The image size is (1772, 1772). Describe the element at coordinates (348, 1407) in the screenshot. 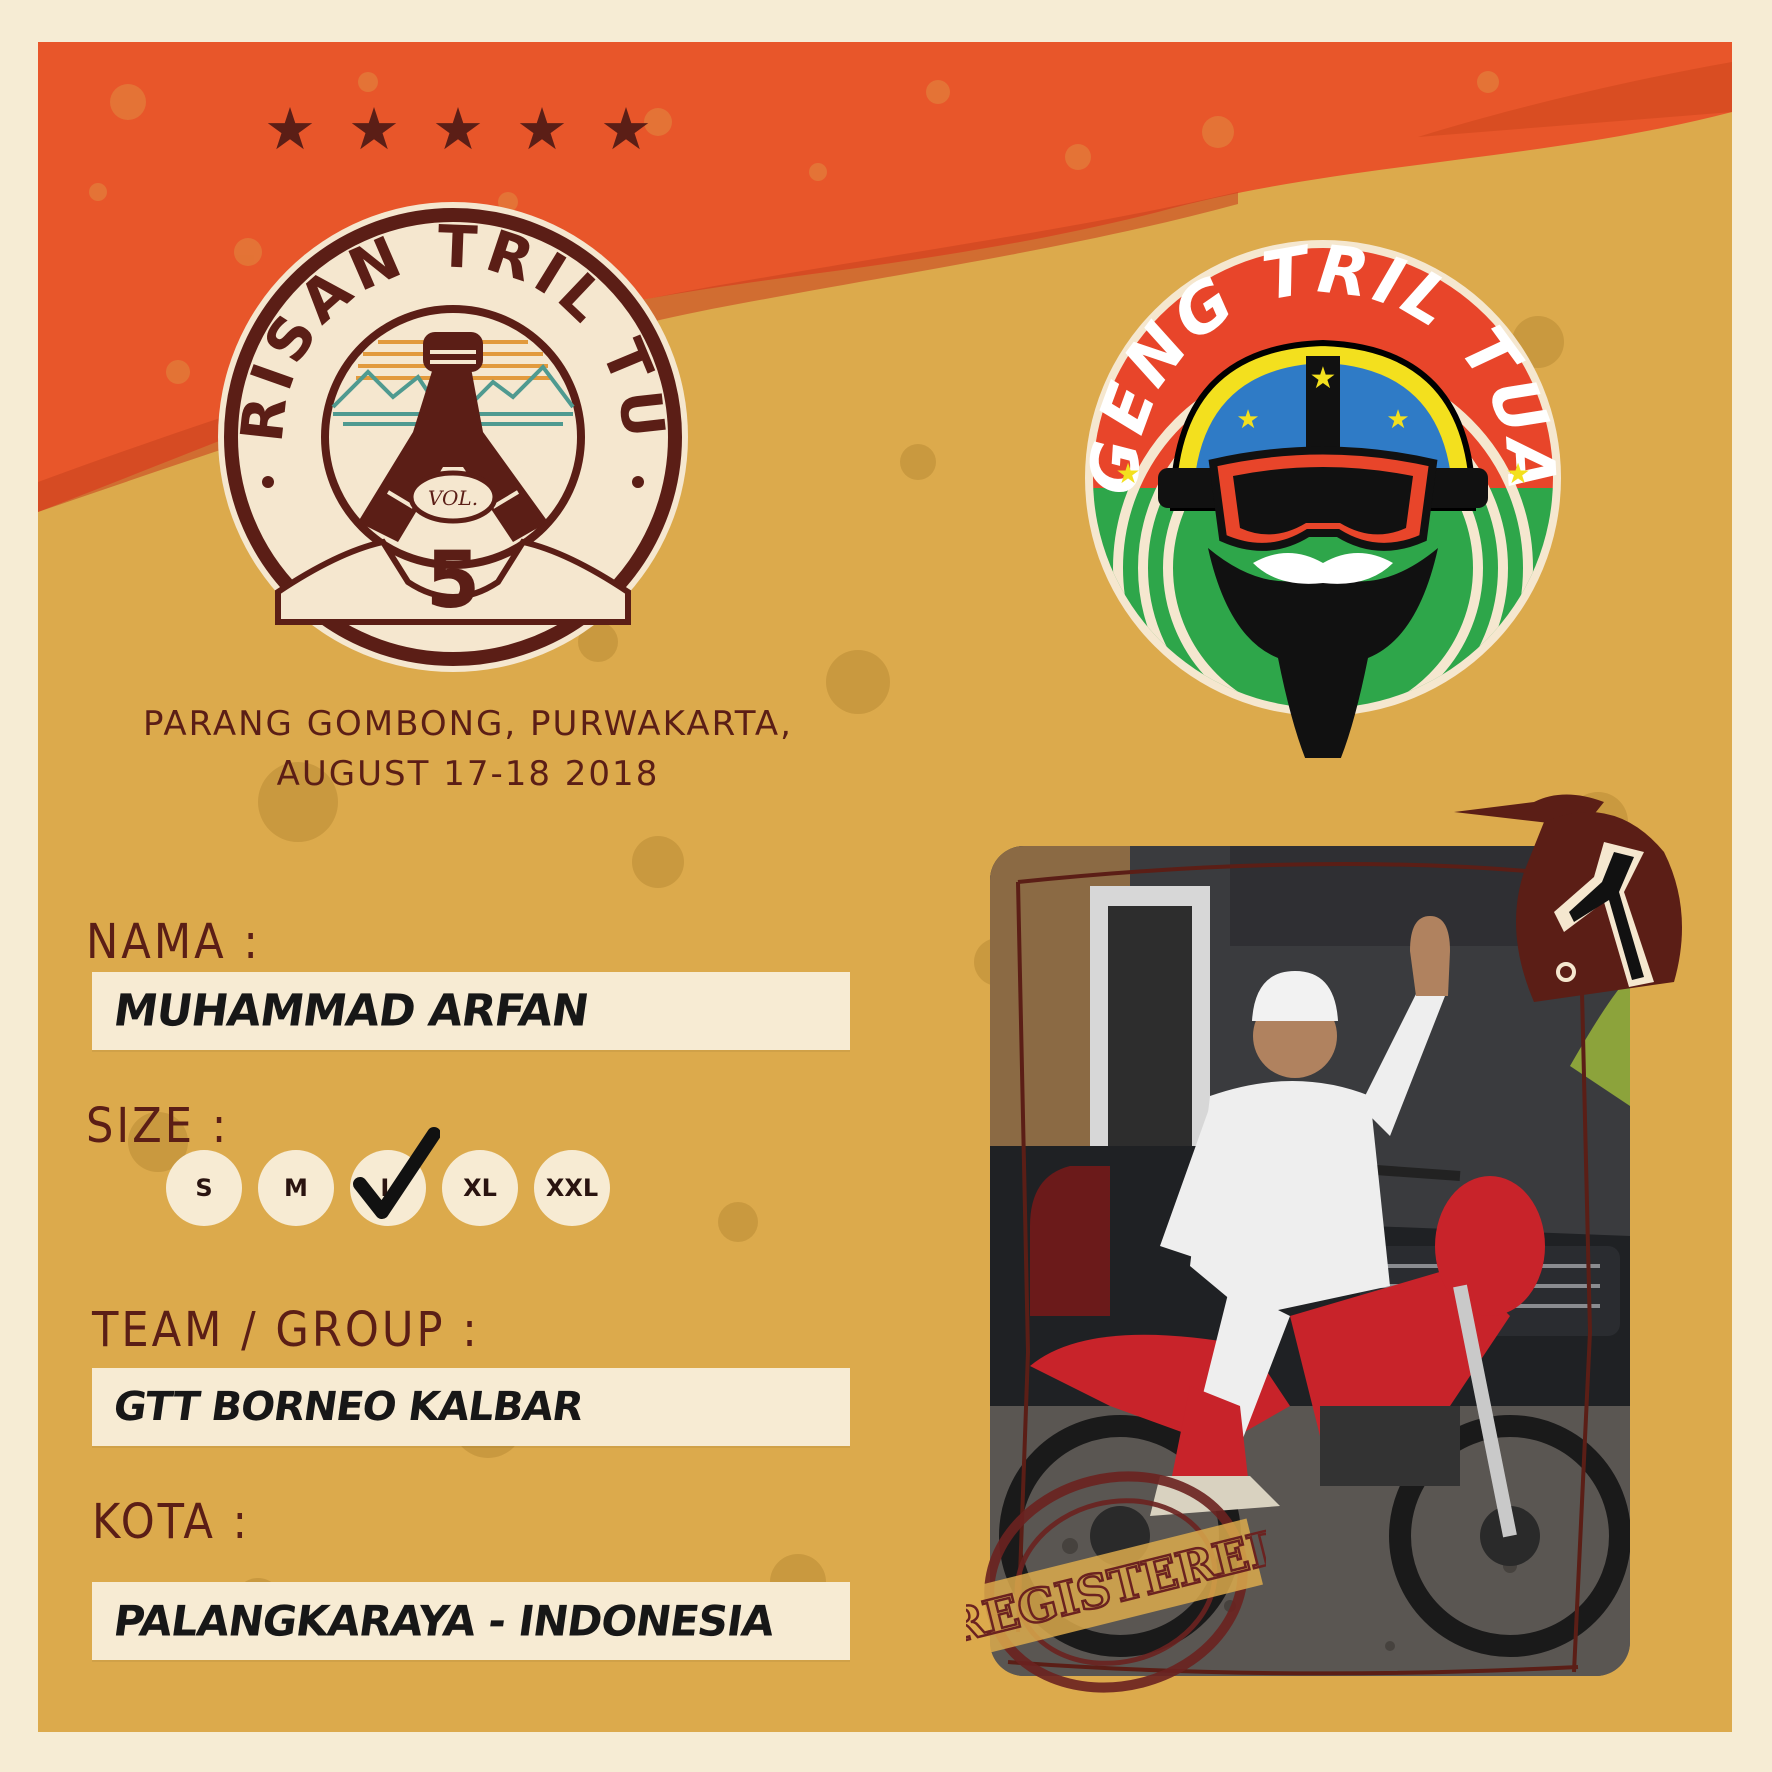

I see `team-value: GTT BORNEO KALBAR` at that location.